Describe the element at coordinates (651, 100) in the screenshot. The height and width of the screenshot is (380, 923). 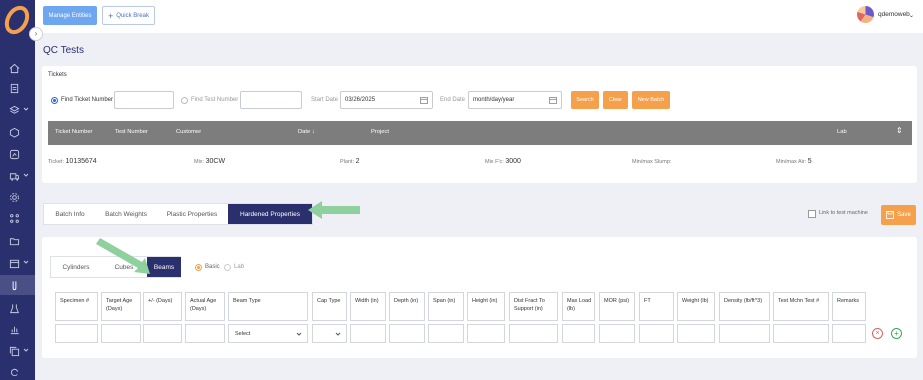
I see `new-batch-button: New Batch` at that location.